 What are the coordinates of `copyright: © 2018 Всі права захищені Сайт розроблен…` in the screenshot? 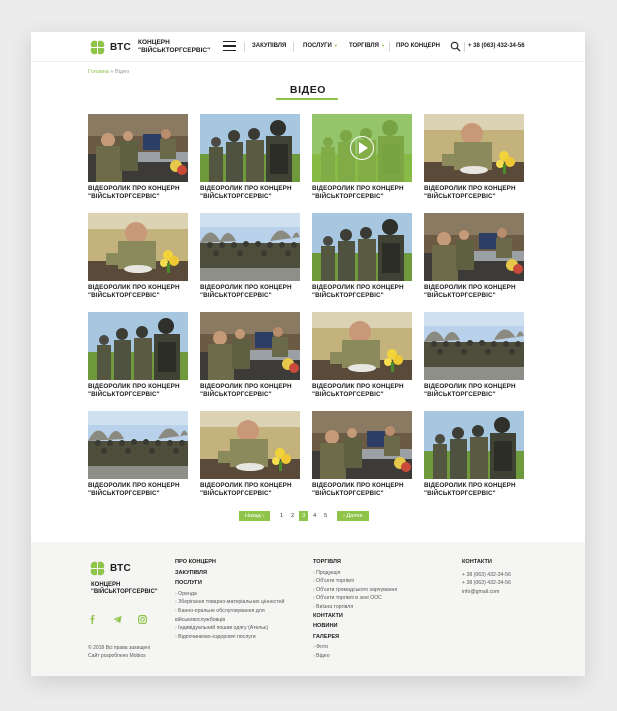 It's located at (119, 652).